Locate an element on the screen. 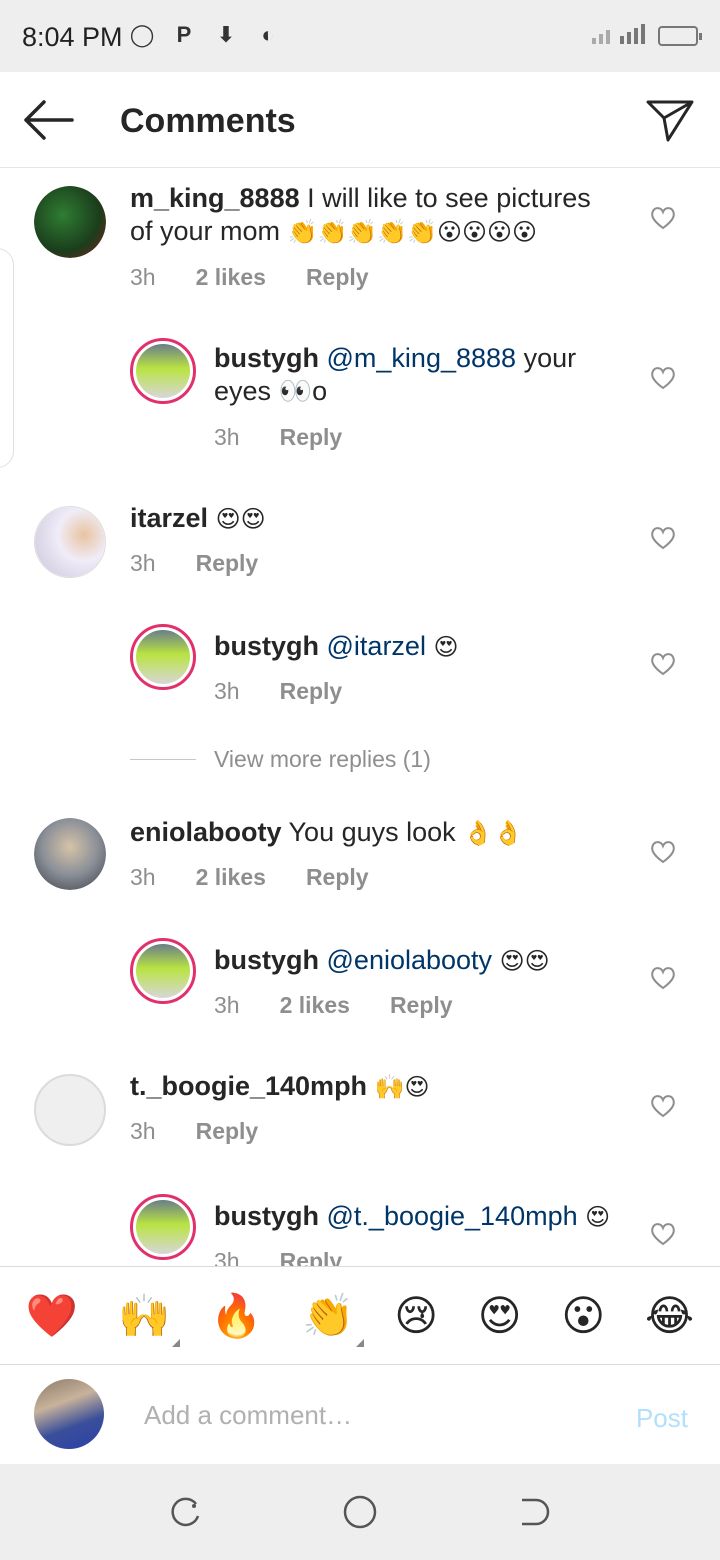  comment-emojis: 😍😍 is located at coordinates (240, 519).